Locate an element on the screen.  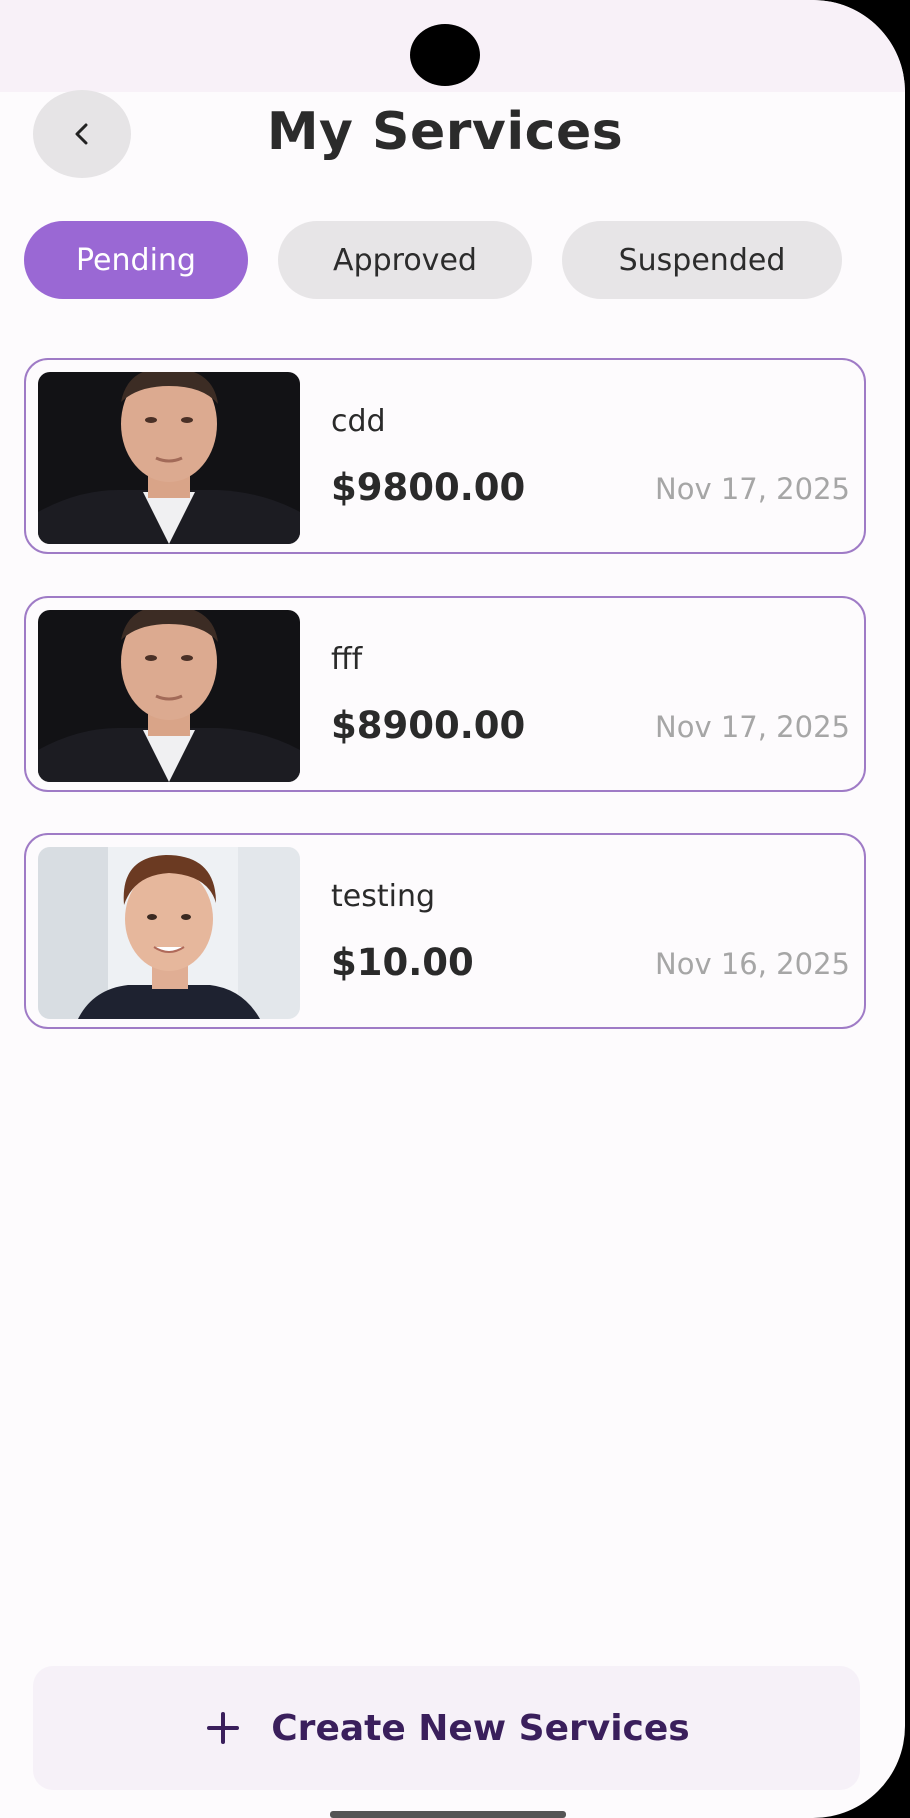
service-card: fff $8900.00 Nov 17, 2025 is located at coordinates (445, 694).